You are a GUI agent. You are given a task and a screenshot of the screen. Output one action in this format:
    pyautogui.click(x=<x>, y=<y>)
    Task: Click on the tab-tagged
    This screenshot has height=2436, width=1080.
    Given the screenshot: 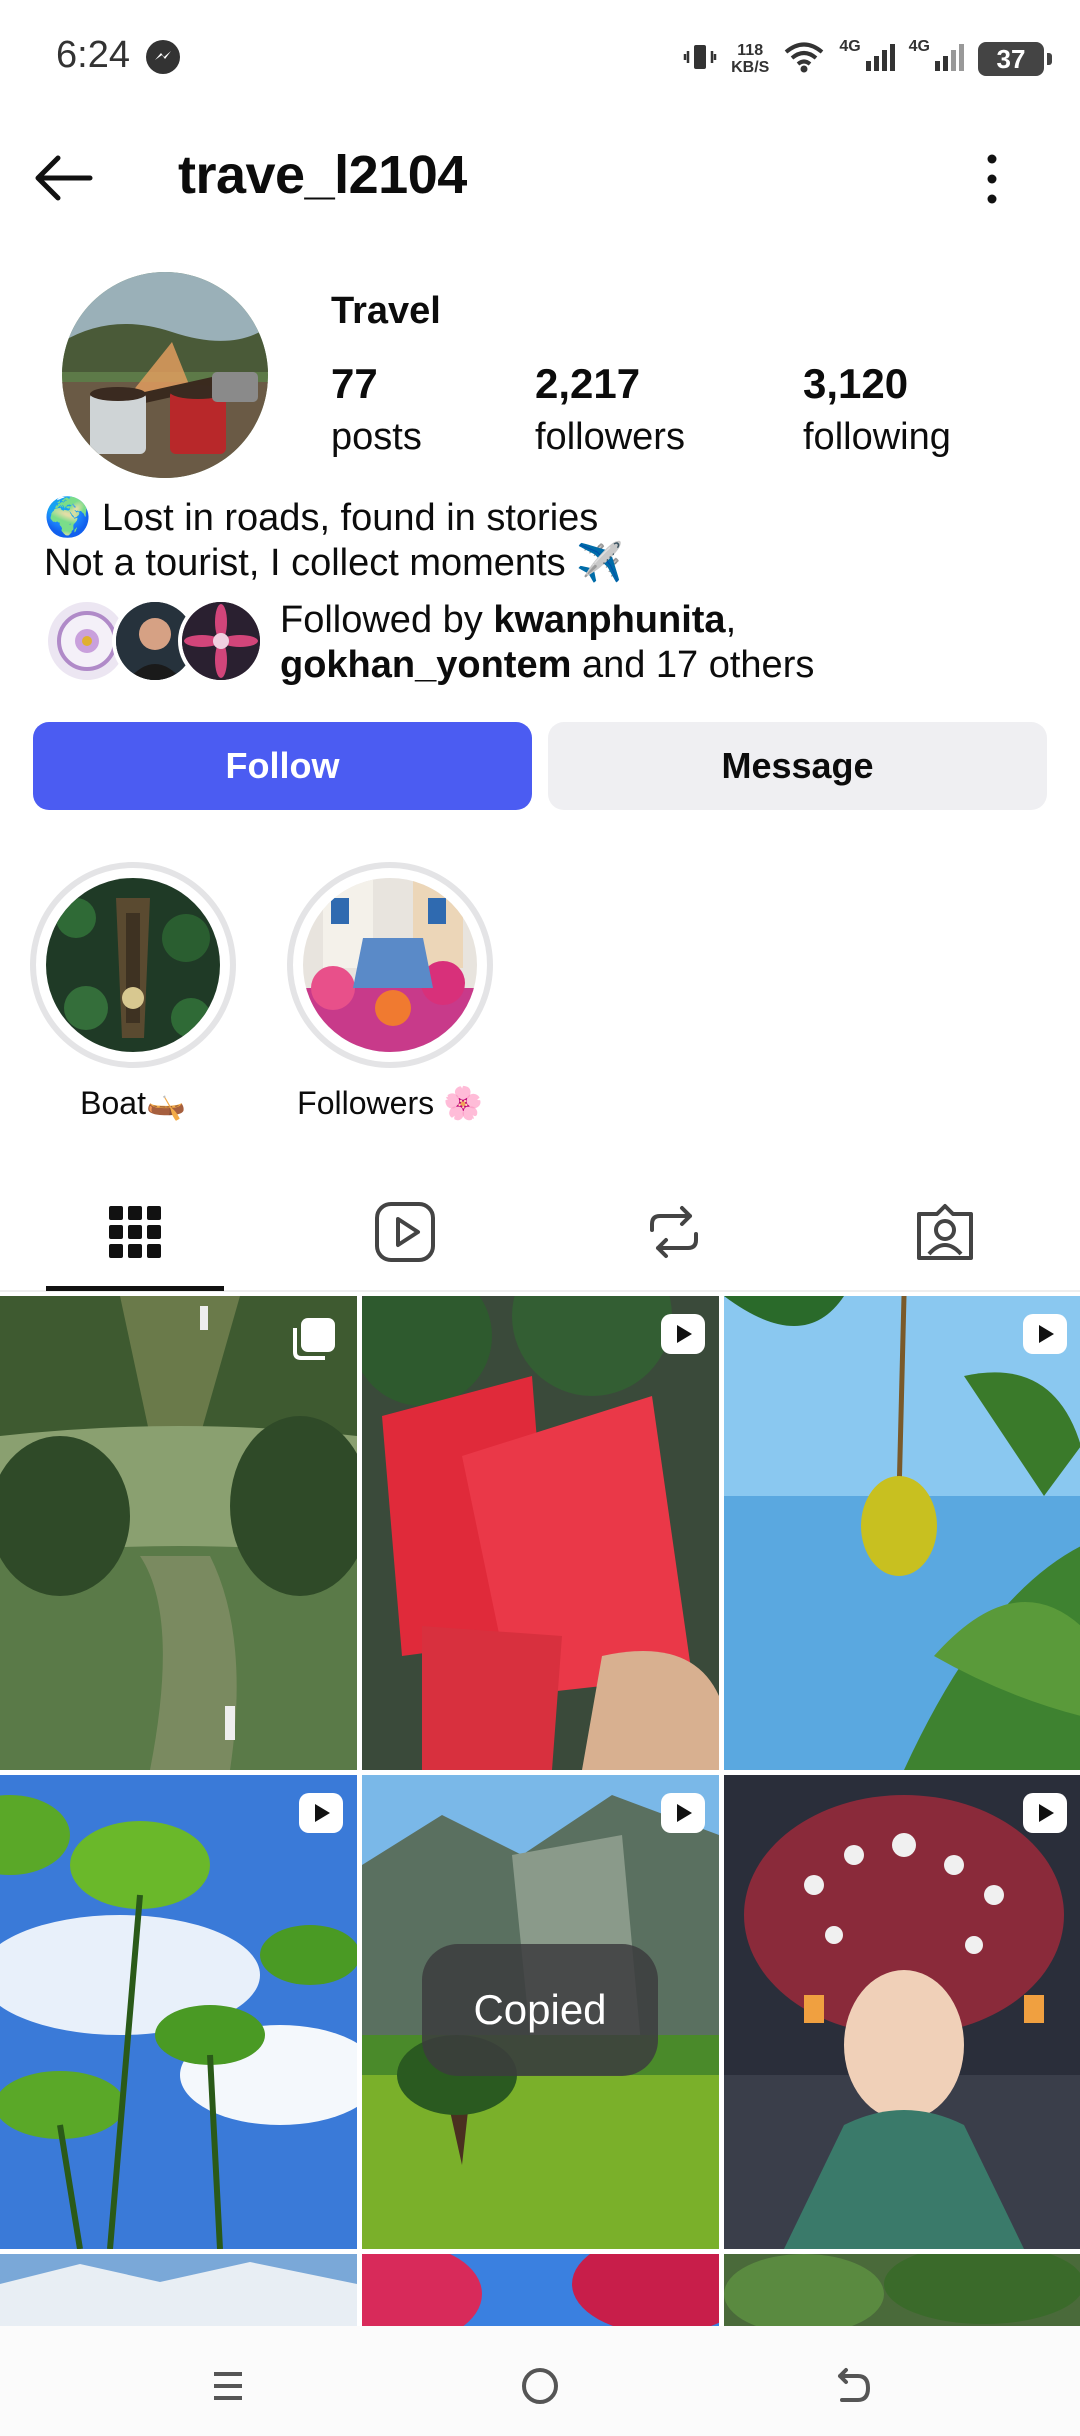 What is the action you would take?
    pyautogui.click(x=945, y=1232)
    